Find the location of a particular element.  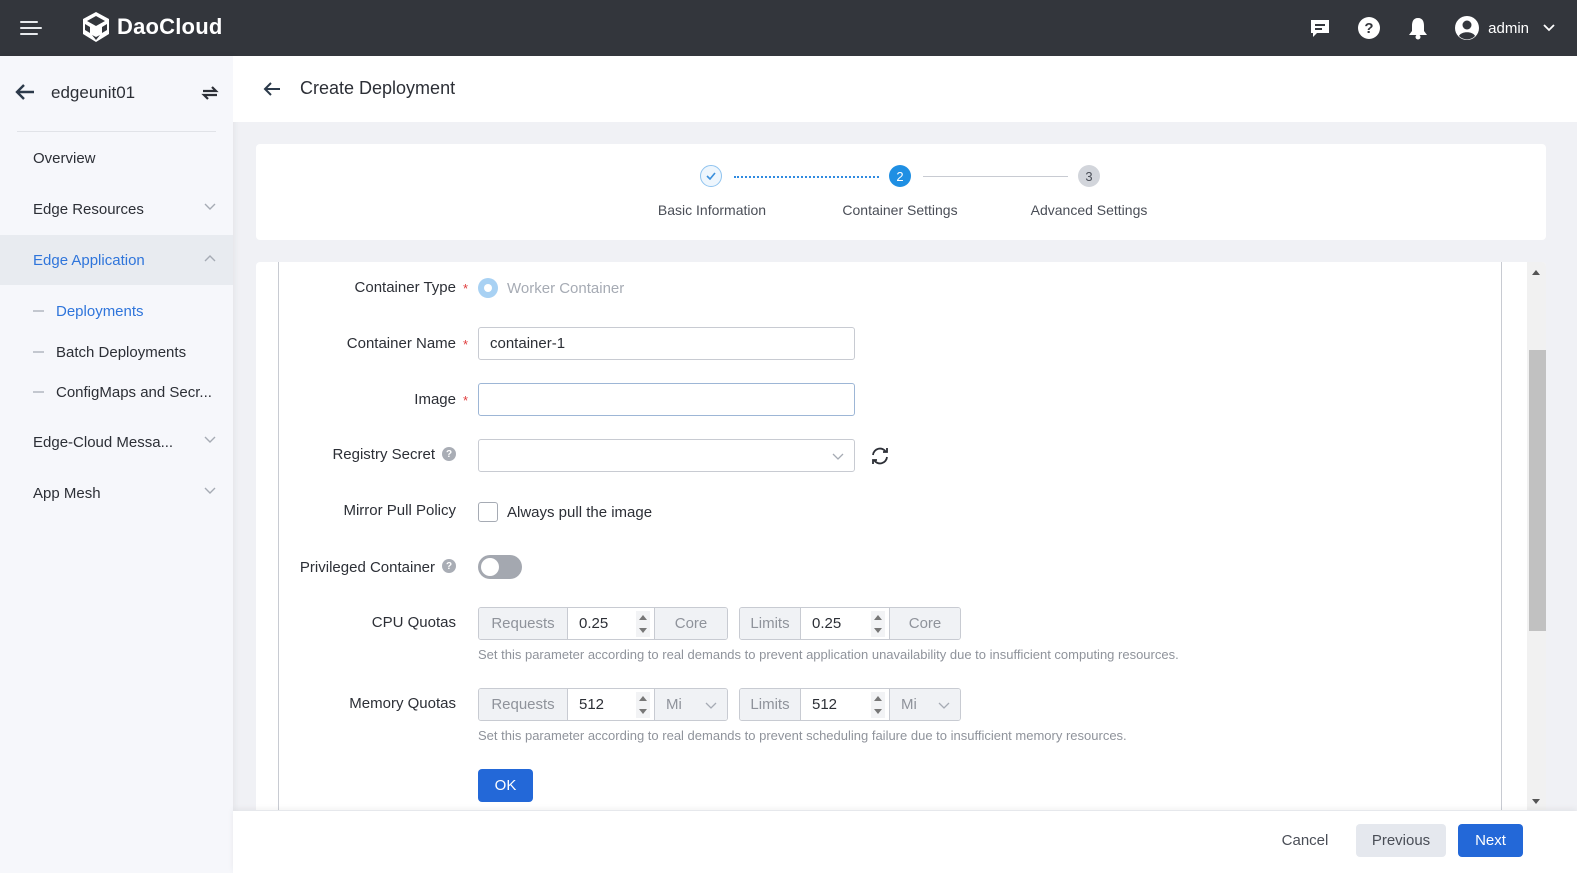

image-label: Image is located at coordinates (435, 399).